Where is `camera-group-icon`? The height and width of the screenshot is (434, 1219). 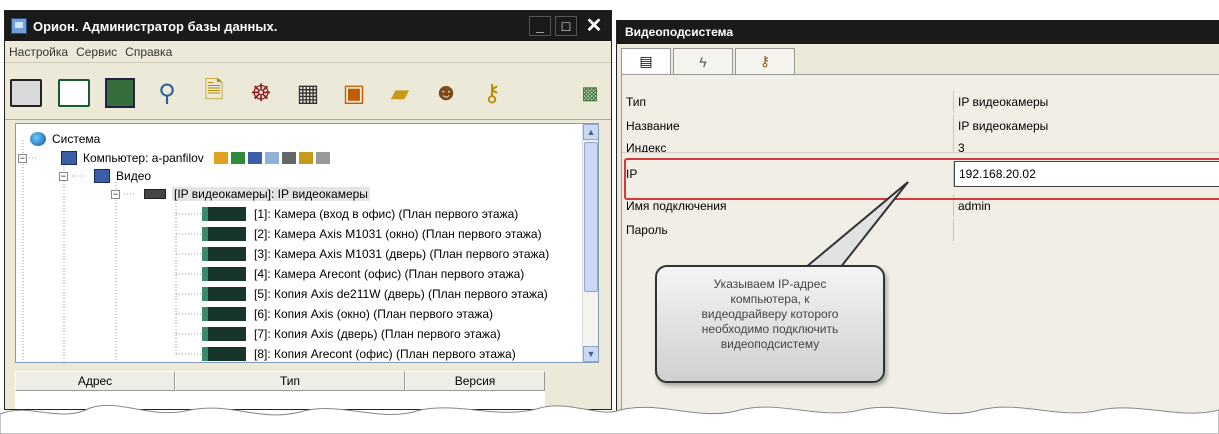 camera-group-icon is located at coordinates (155, 194).